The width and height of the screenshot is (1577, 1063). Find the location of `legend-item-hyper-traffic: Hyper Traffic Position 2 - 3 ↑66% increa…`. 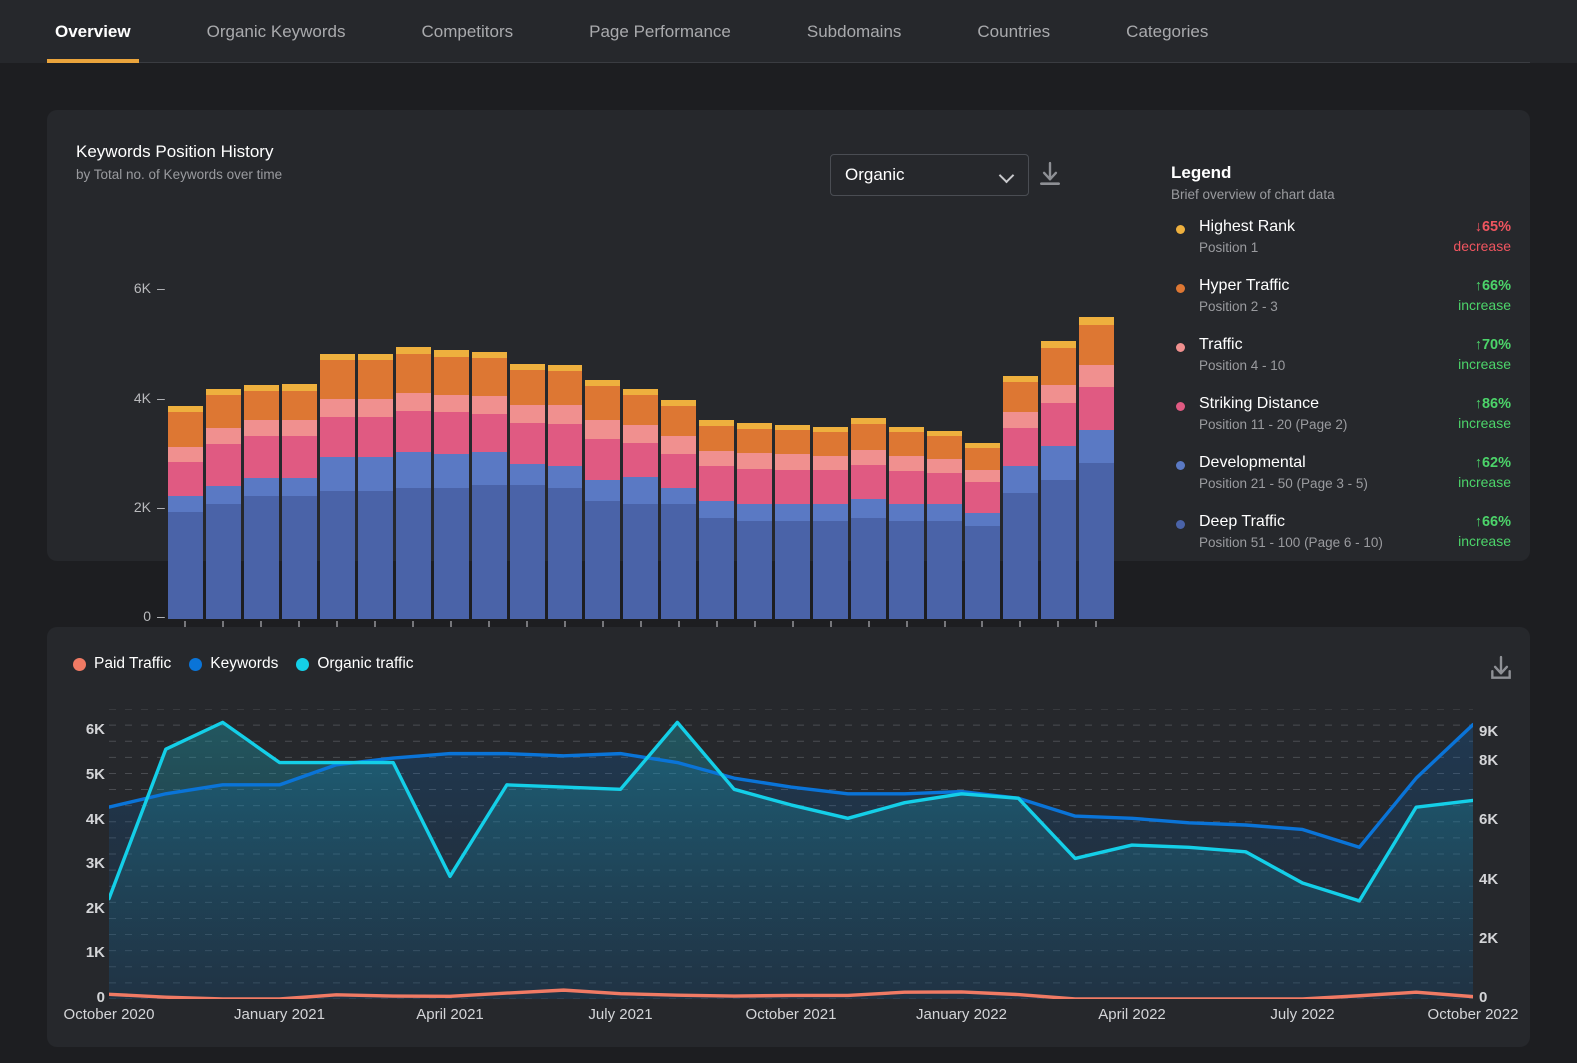

legend-item-hyper-traffic: Hyper Traffic Position 2 - 3 ↑66% increa… is located at coordinates (1341, 298).